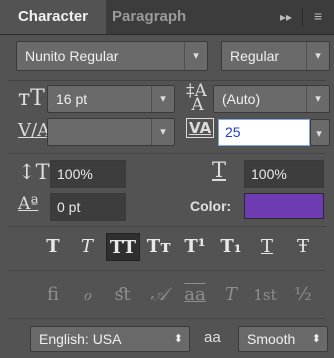  I want to click on font-size-icon: ᴛT, so click(31, 98).